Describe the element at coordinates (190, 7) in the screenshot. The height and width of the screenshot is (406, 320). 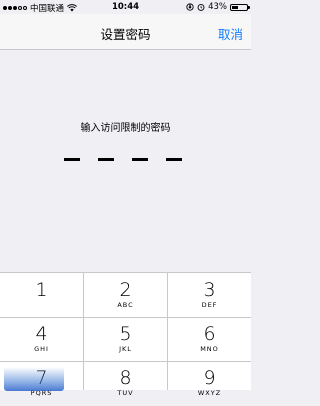
I see `orientation-lock-icon` at that location.